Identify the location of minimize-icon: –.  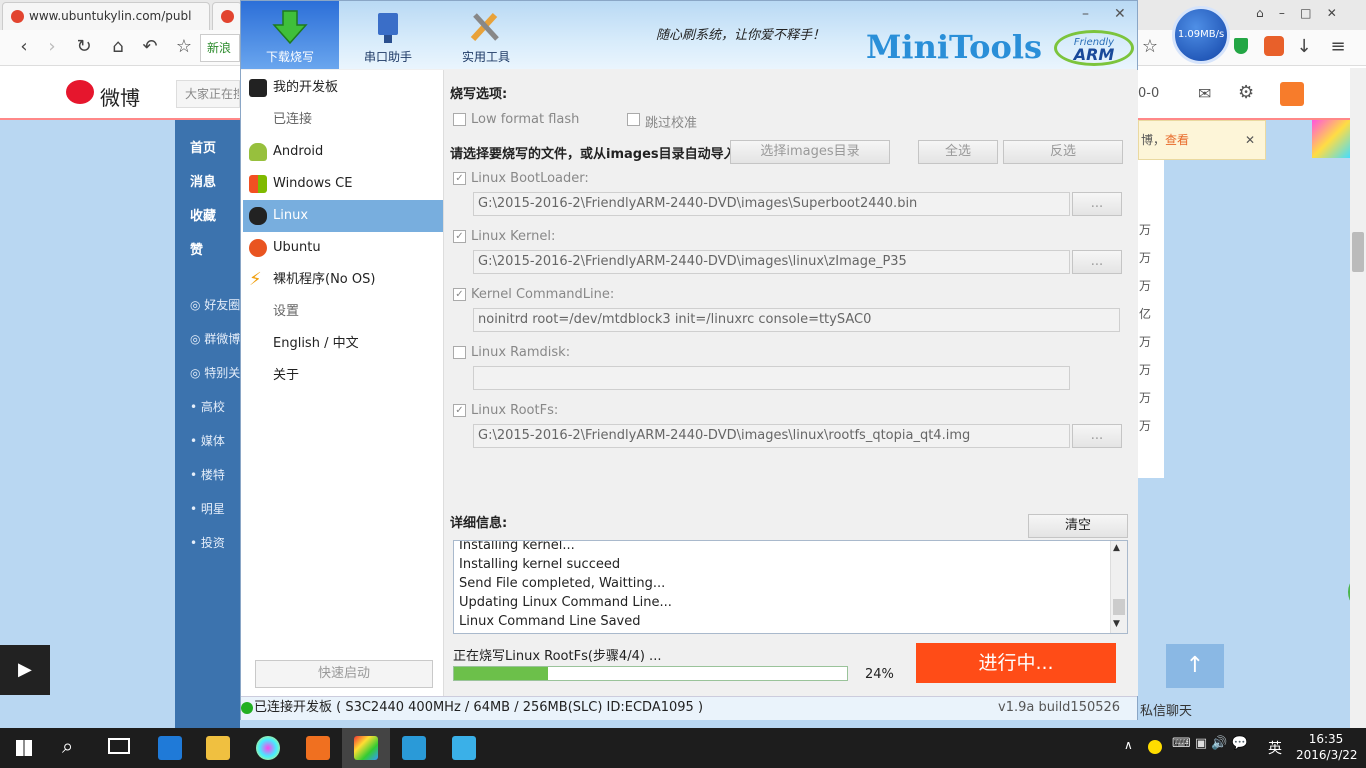
(1085, 14).